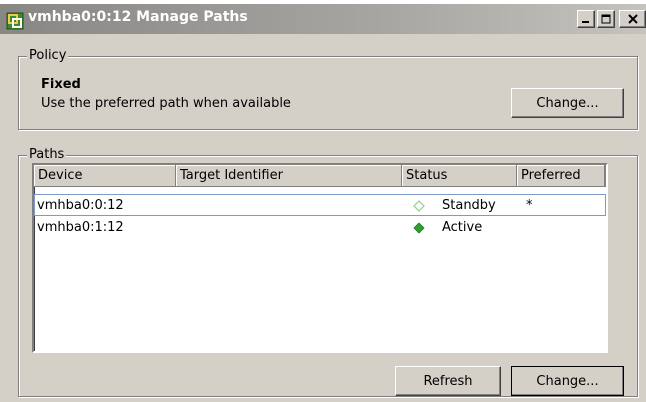  I want to click on close-icon, so click(632, 19).